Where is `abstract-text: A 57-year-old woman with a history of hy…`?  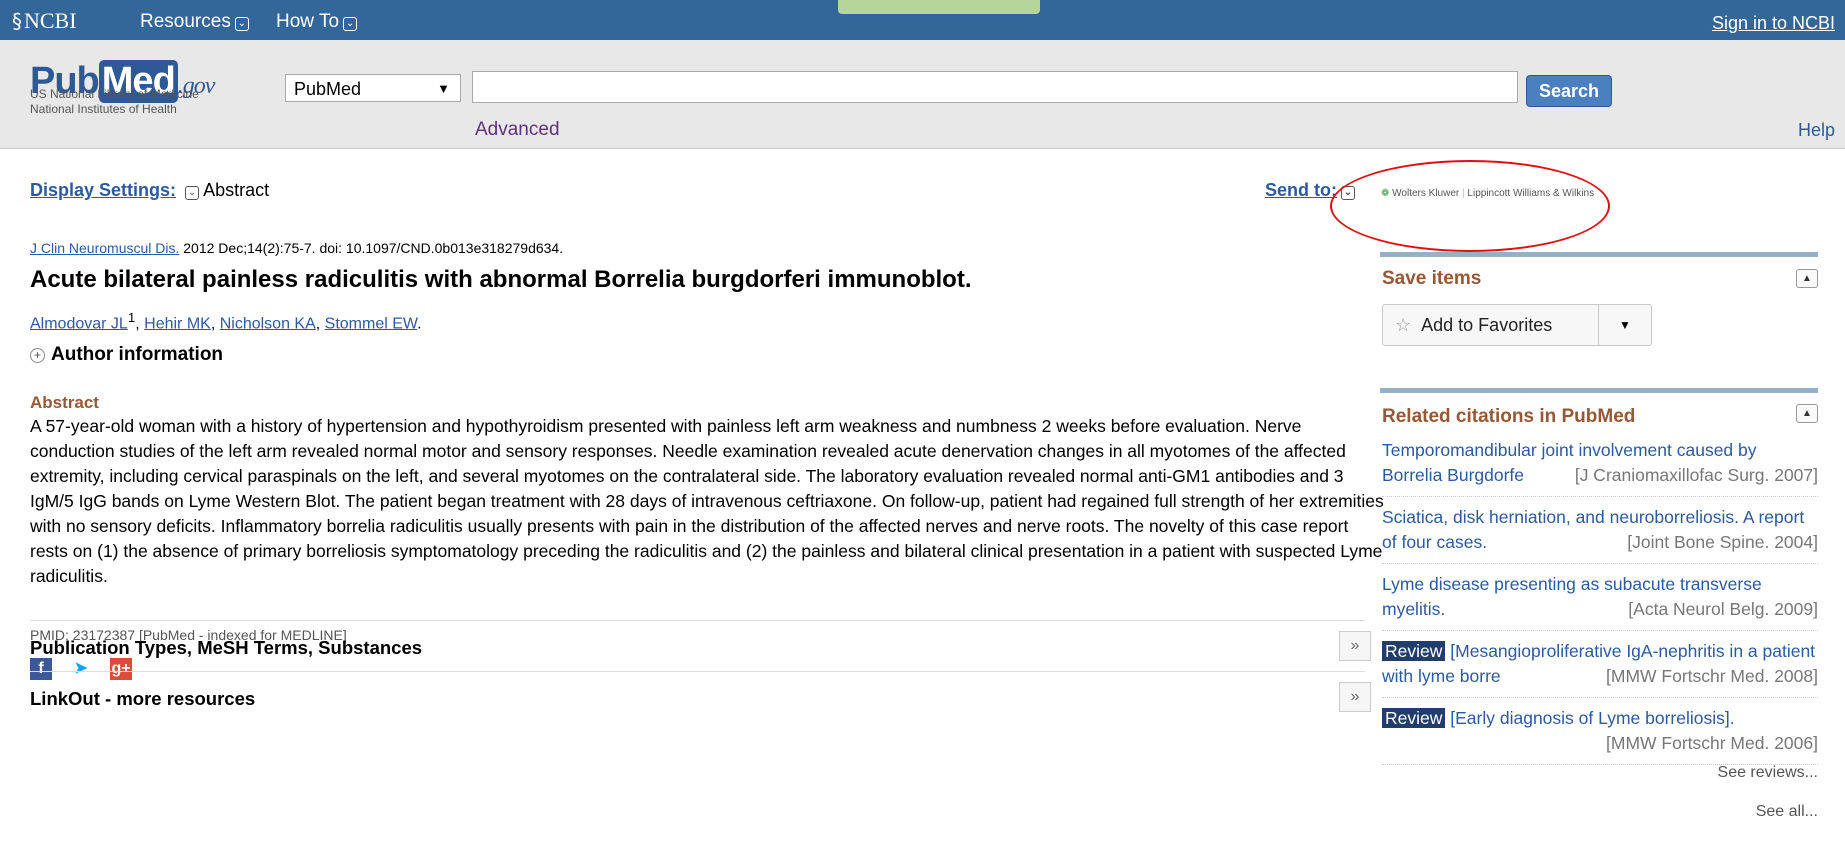 abstract-text: A 57-year-old woman with a history of hy… is located at coordinates (707, 501).